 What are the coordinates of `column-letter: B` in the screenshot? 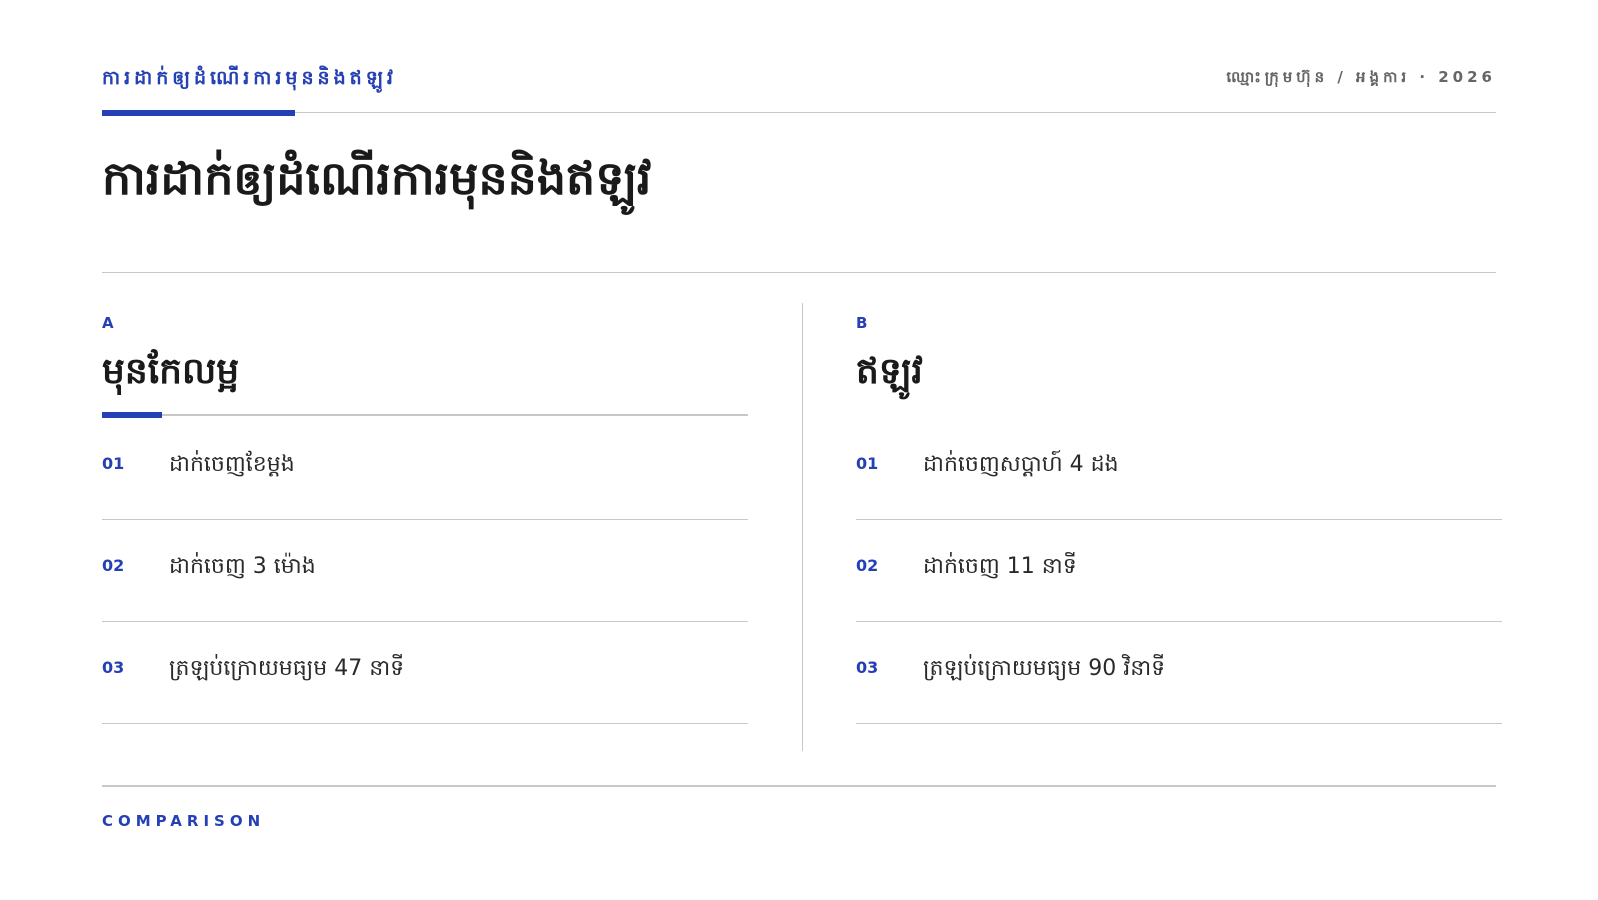 It's located at (862, 323).